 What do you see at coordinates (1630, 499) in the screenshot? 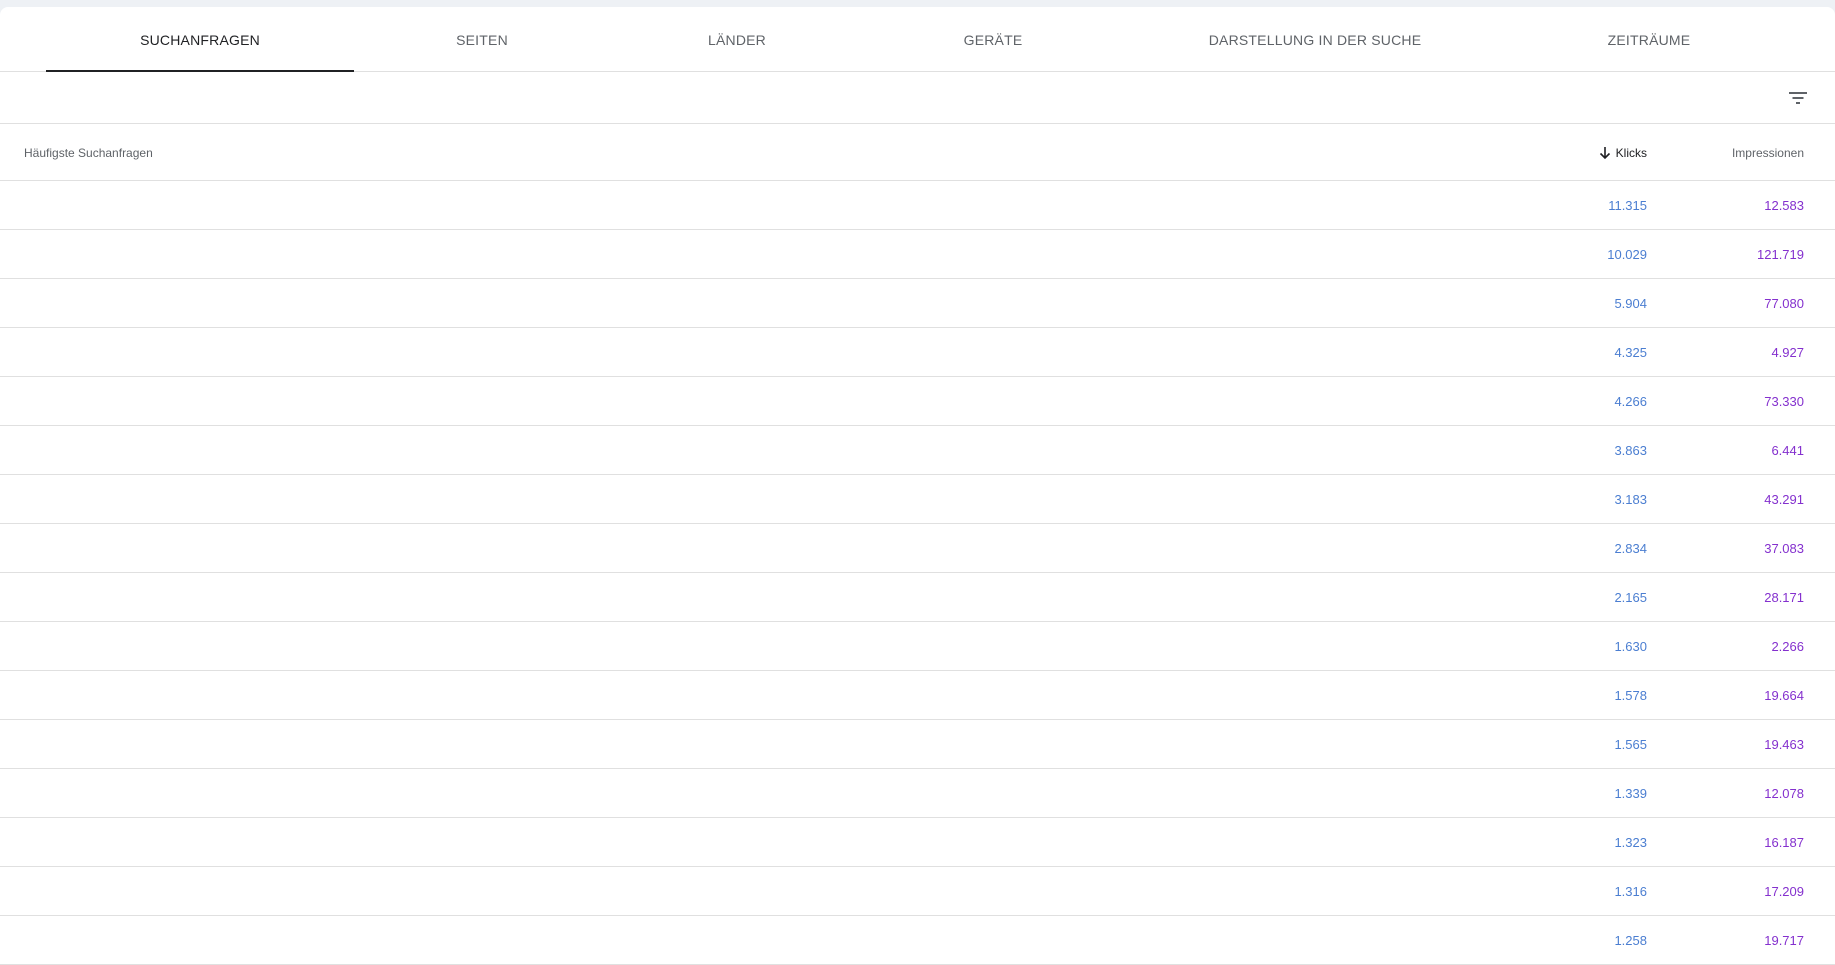
I see `clicks-cell: 3.183` at bounding box center [1630, 499].